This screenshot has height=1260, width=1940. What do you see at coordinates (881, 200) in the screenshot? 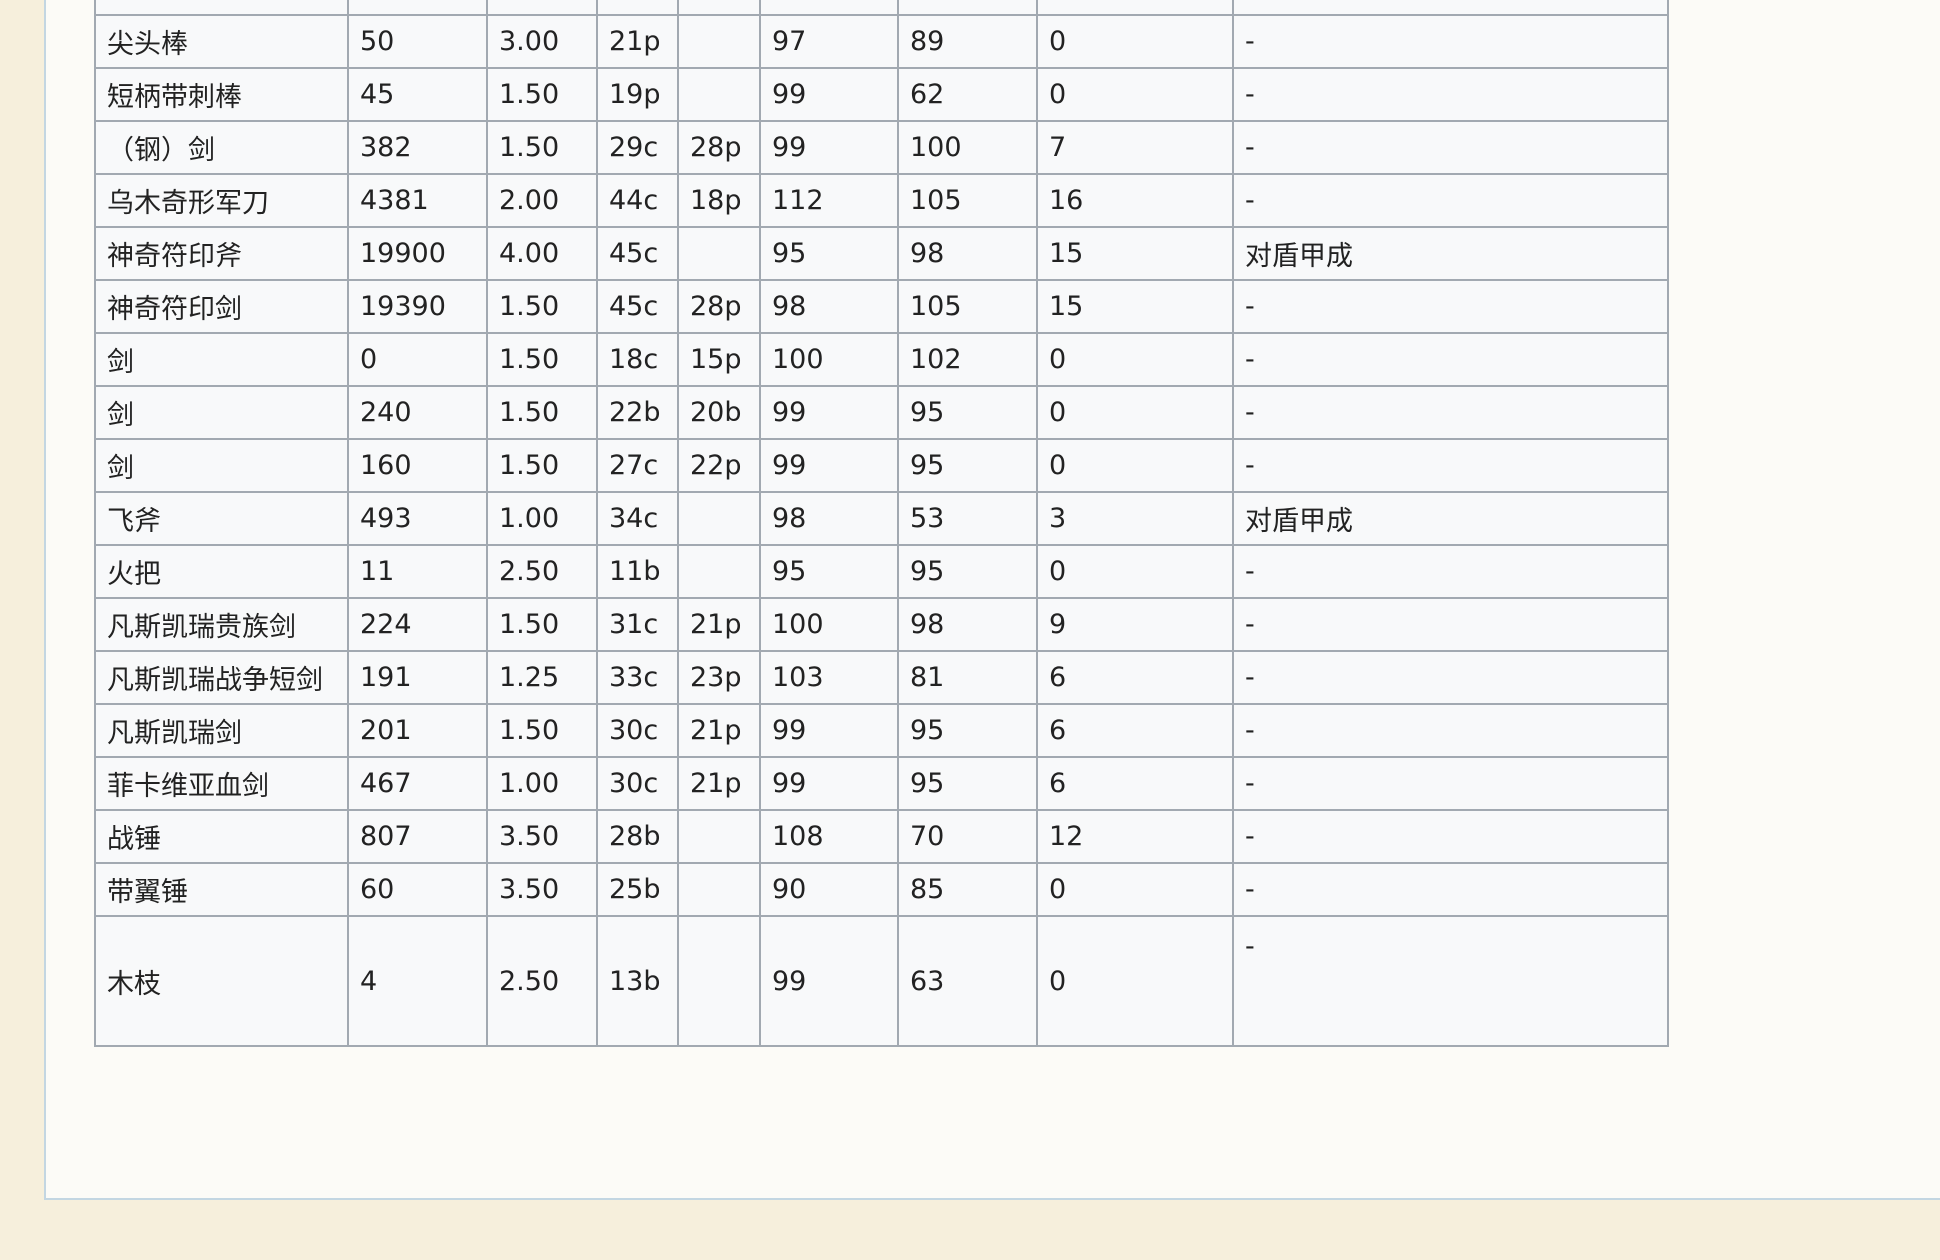
I see `table-row: 乌木奇形军刀 4381 2.00 44c 18p 112 105 16-` at bounding box center [881, 200].